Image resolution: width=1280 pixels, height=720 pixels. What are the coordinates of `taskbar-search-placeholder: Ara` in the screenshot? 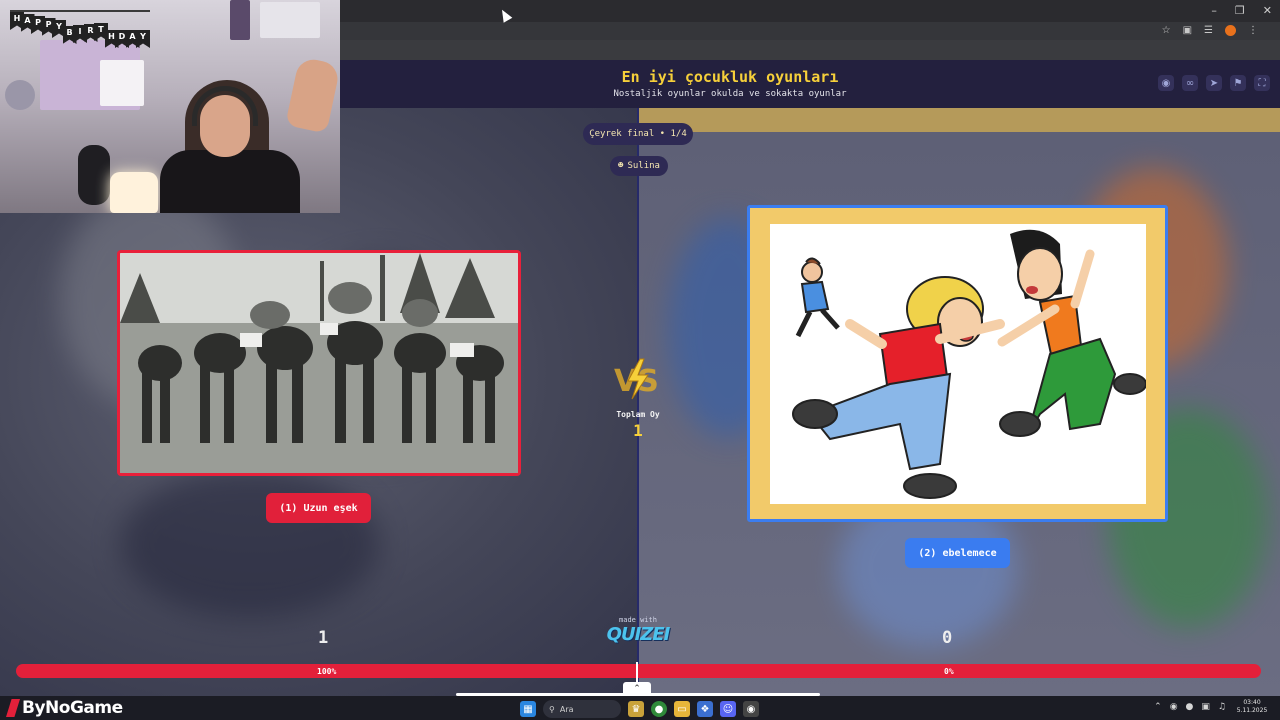 It's located at (566, 709).